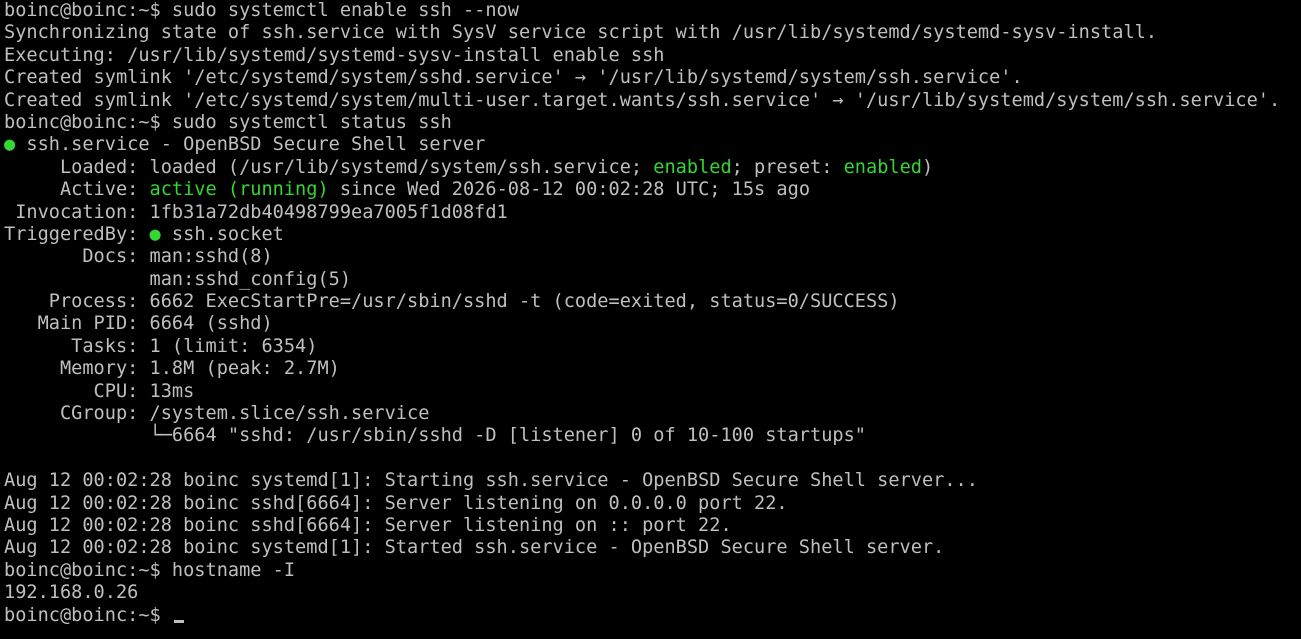 The image size is (1301, 639). I want to click on terminal-text: boinc@boinc:~$ hostname -I, so click(150, 570).